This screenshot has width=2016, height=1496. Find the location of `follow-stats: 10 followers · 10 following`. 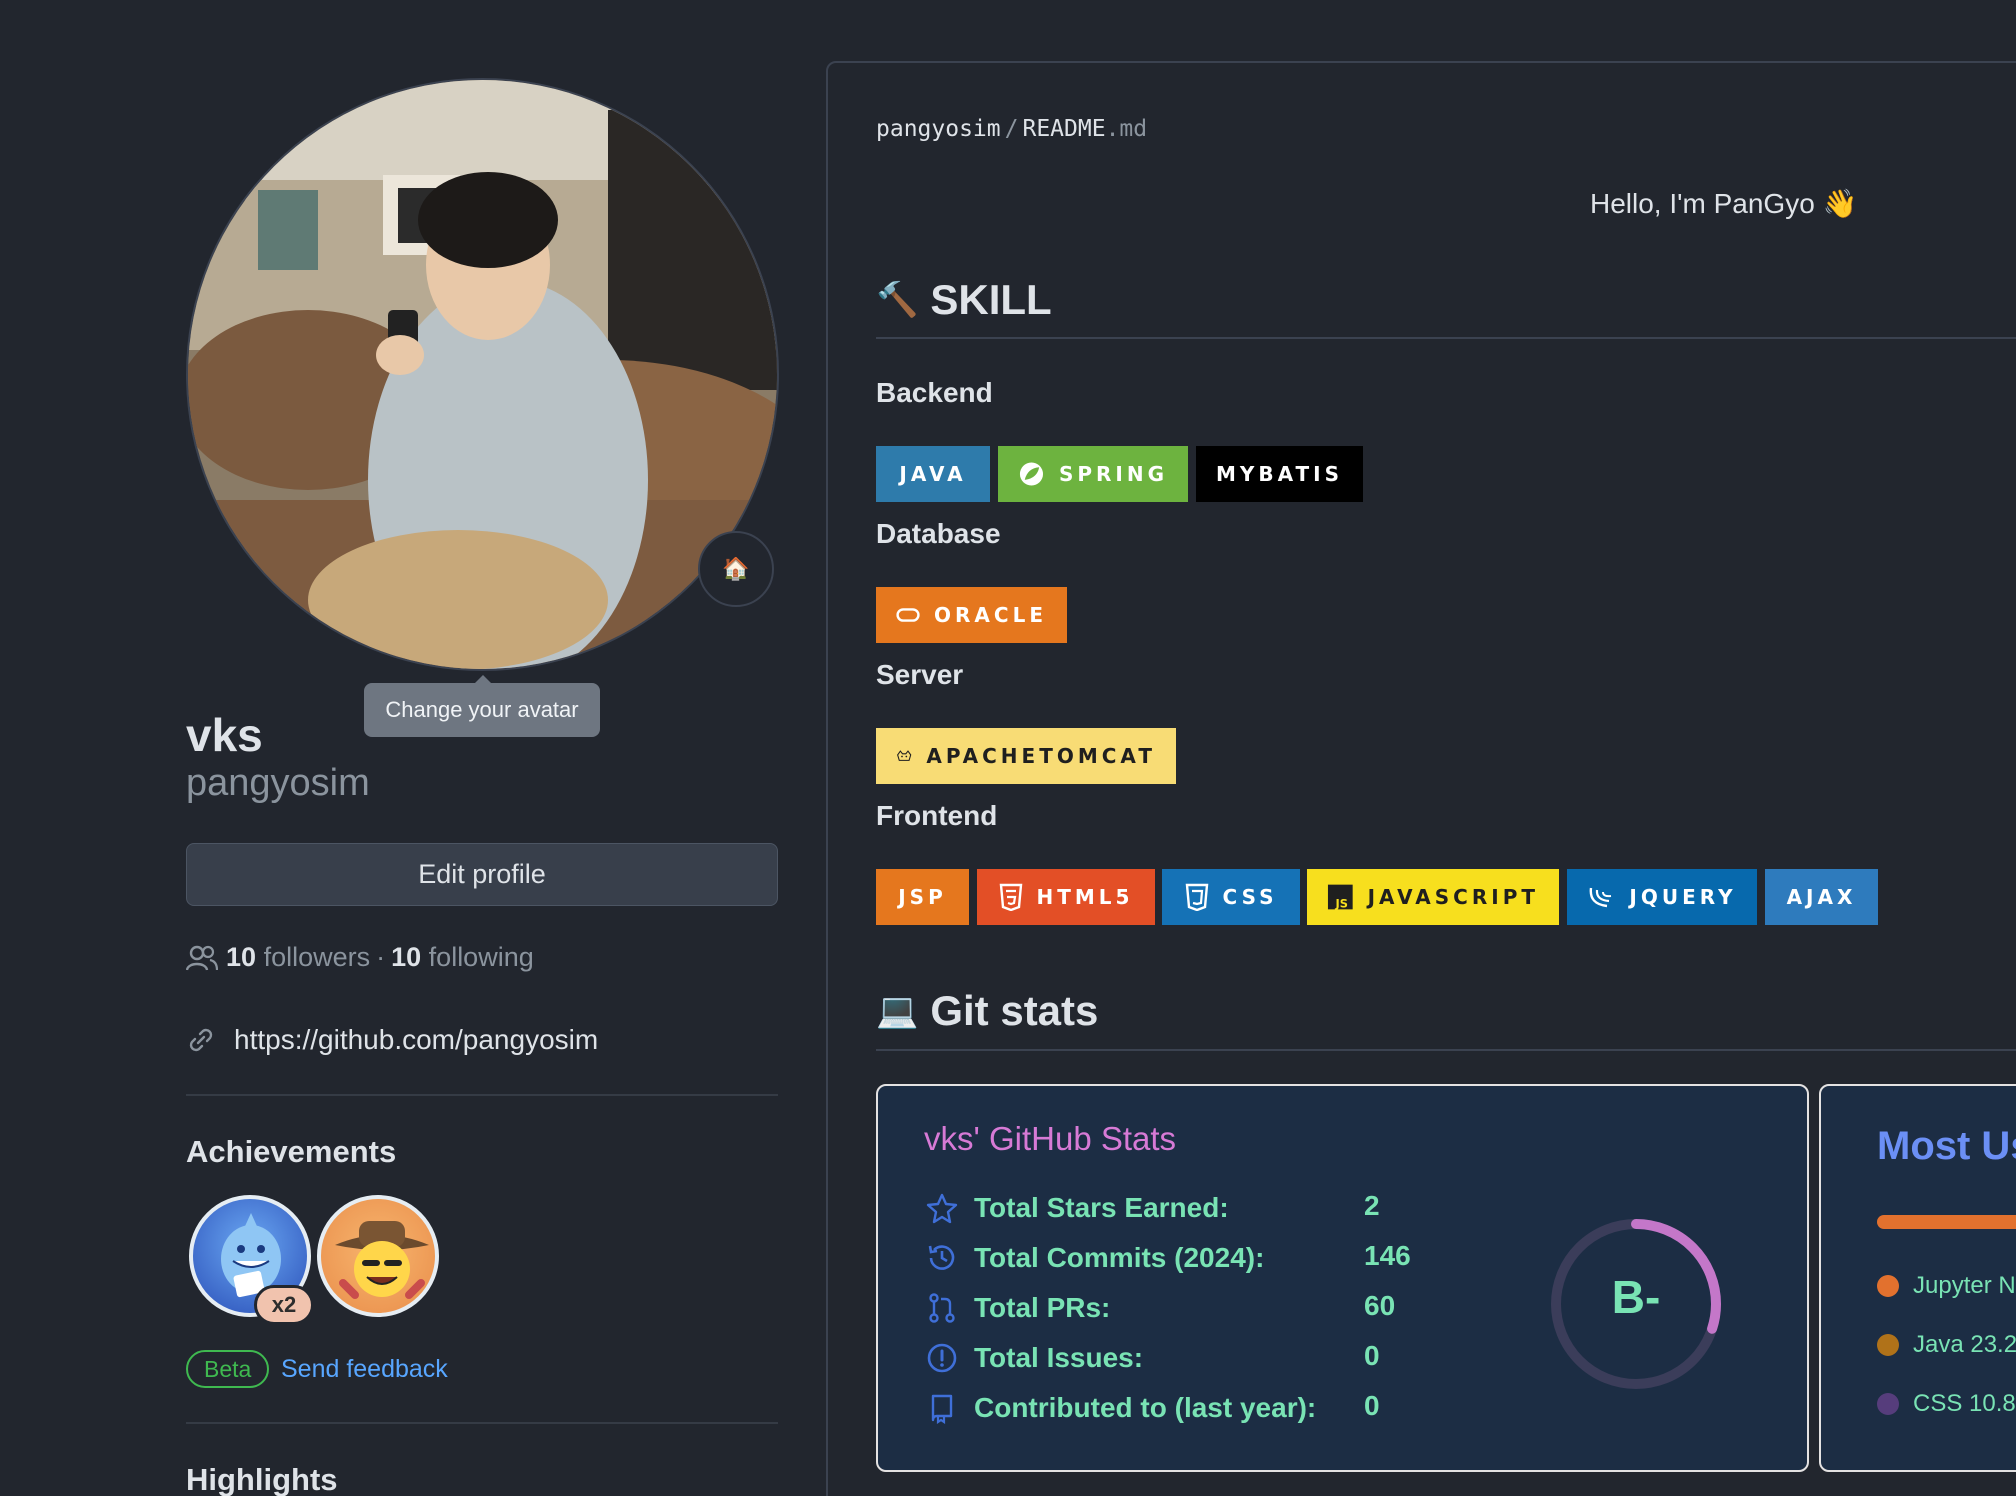

follow-stats: 10 followers · 10 following is located at coordinates (360, 957).